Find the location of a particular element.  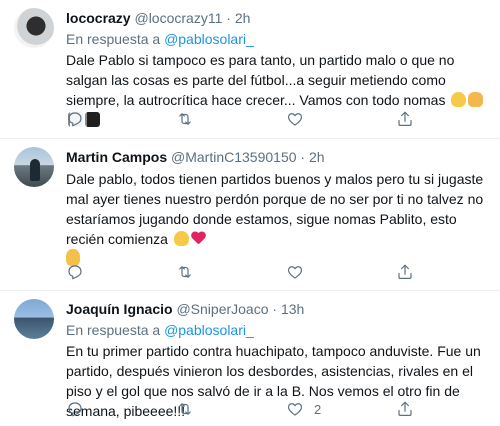

display-name: lococrazy is located at coordinates (98, 18).